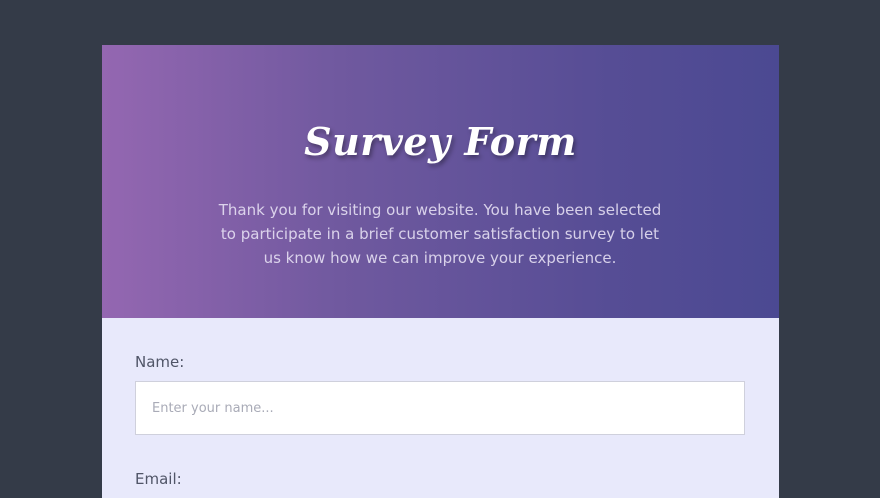 The width and height of the screenshot is (880, 498). I want to click on name-label: Name:, so click(160, 362).